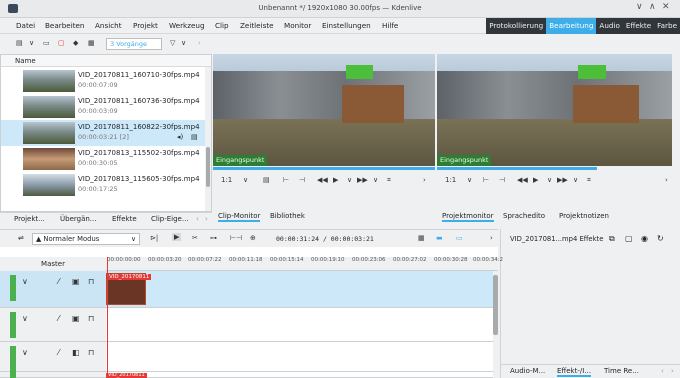 The image size is (680, 378). What do you see at coordinates (629, 238) in the screenshot?
I see `split-view-icon: ▢` at bounding box center [629, 238].